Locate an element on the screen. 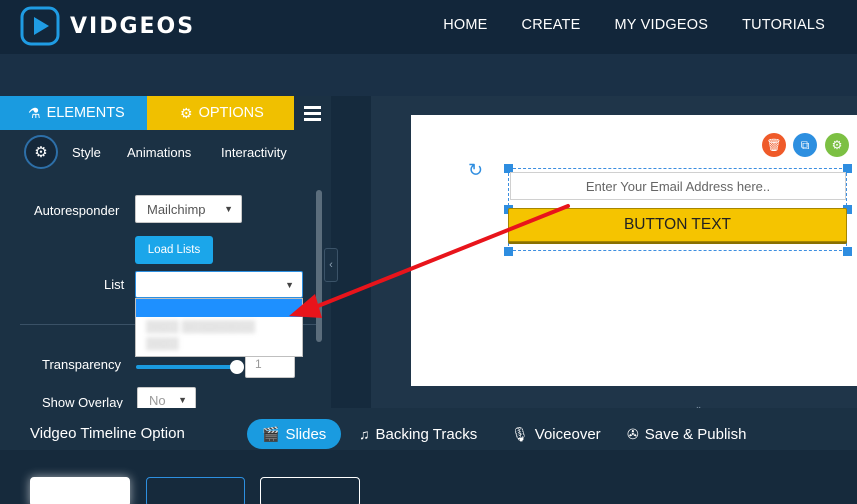 The height and width of the screenshot is (504, 857). music-note-icon: ♫ is located at coordinates (364, 434).